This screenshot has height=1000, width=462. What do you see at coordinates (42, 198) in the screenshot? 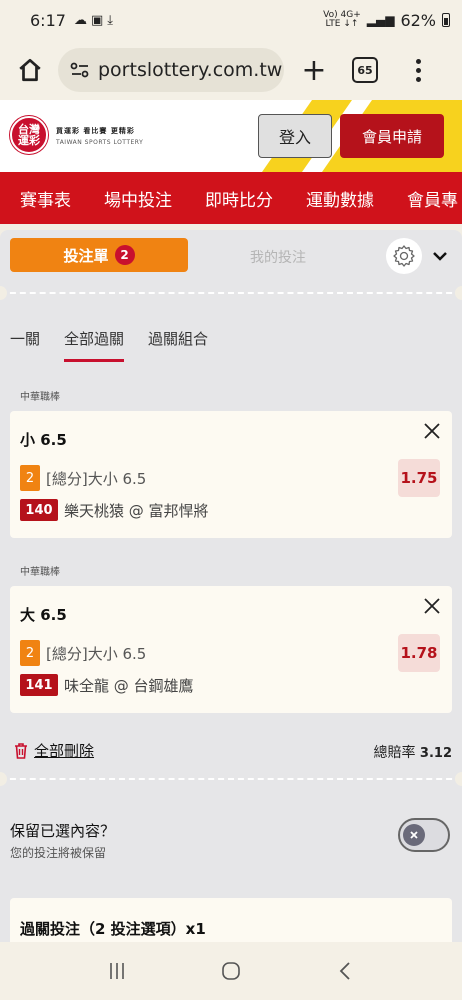
I see `nav-item-schedule: 賽事表` at bounding box center [42, 198].